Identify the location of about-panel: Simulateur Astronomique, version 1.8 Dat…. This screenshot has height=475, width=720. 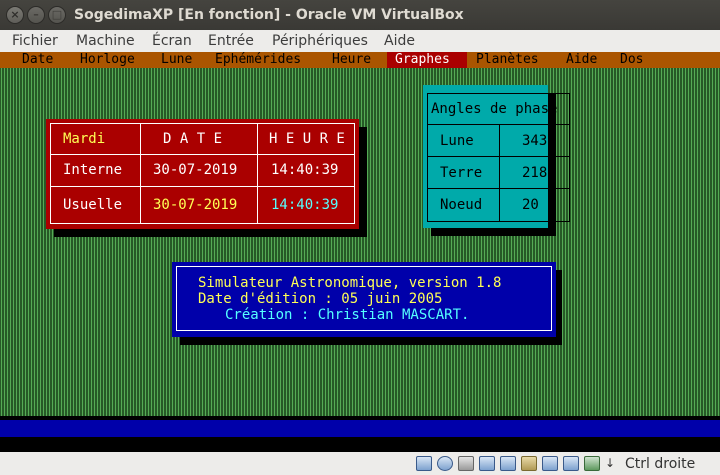
(364, 299).